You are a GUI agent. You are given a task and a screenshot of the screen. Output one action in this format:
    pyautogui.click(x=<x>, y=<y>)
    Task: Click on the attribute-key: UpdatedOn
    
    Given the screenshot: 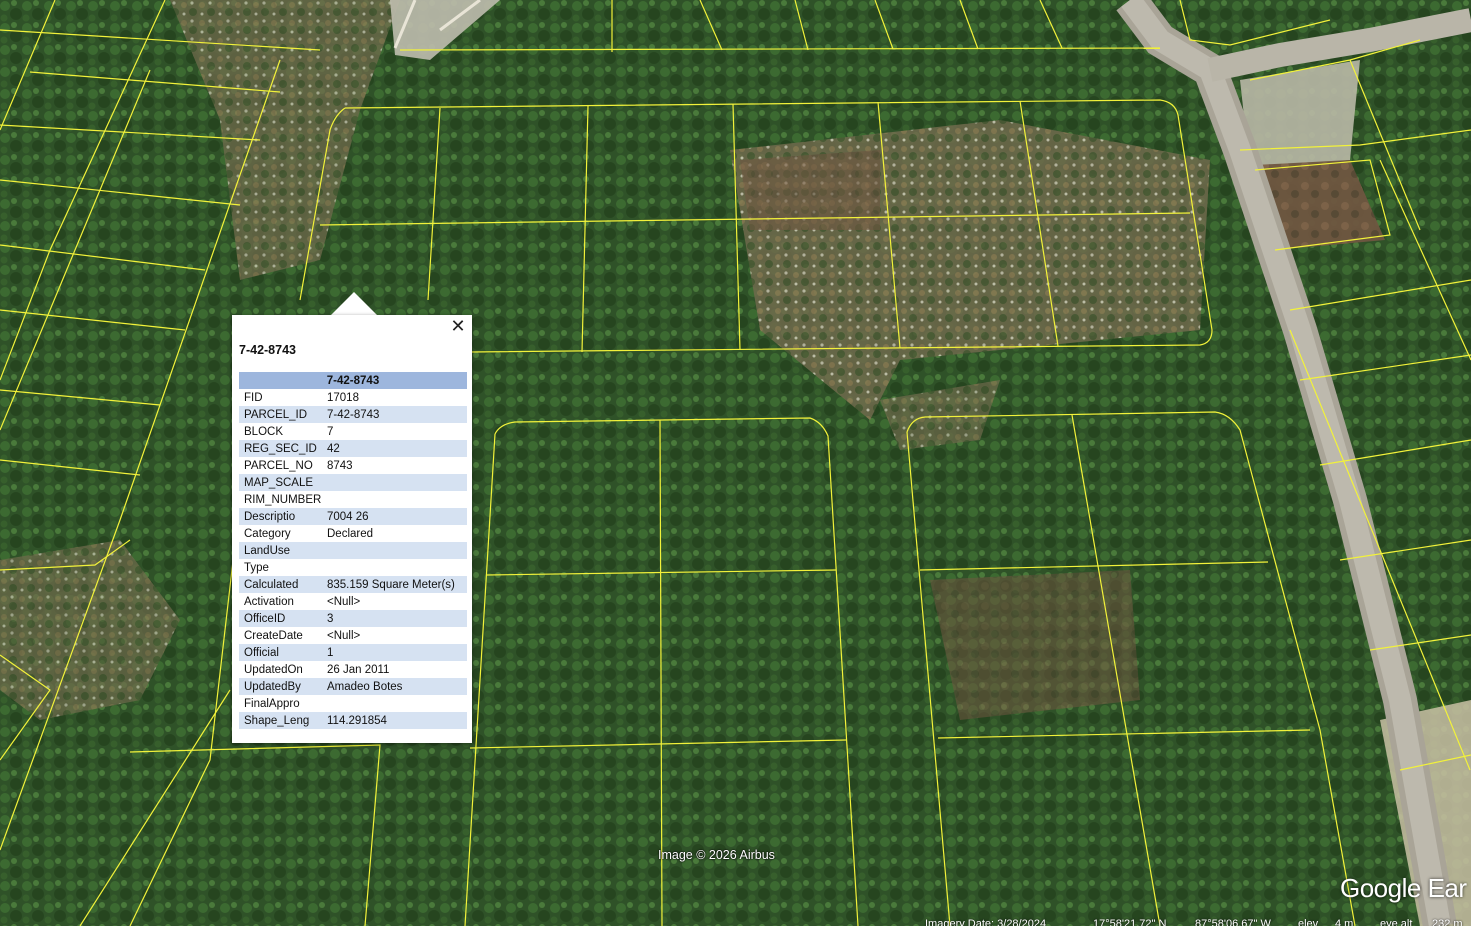 What is the action you would take?
    pyautogui.click(x=273, y=669)
    